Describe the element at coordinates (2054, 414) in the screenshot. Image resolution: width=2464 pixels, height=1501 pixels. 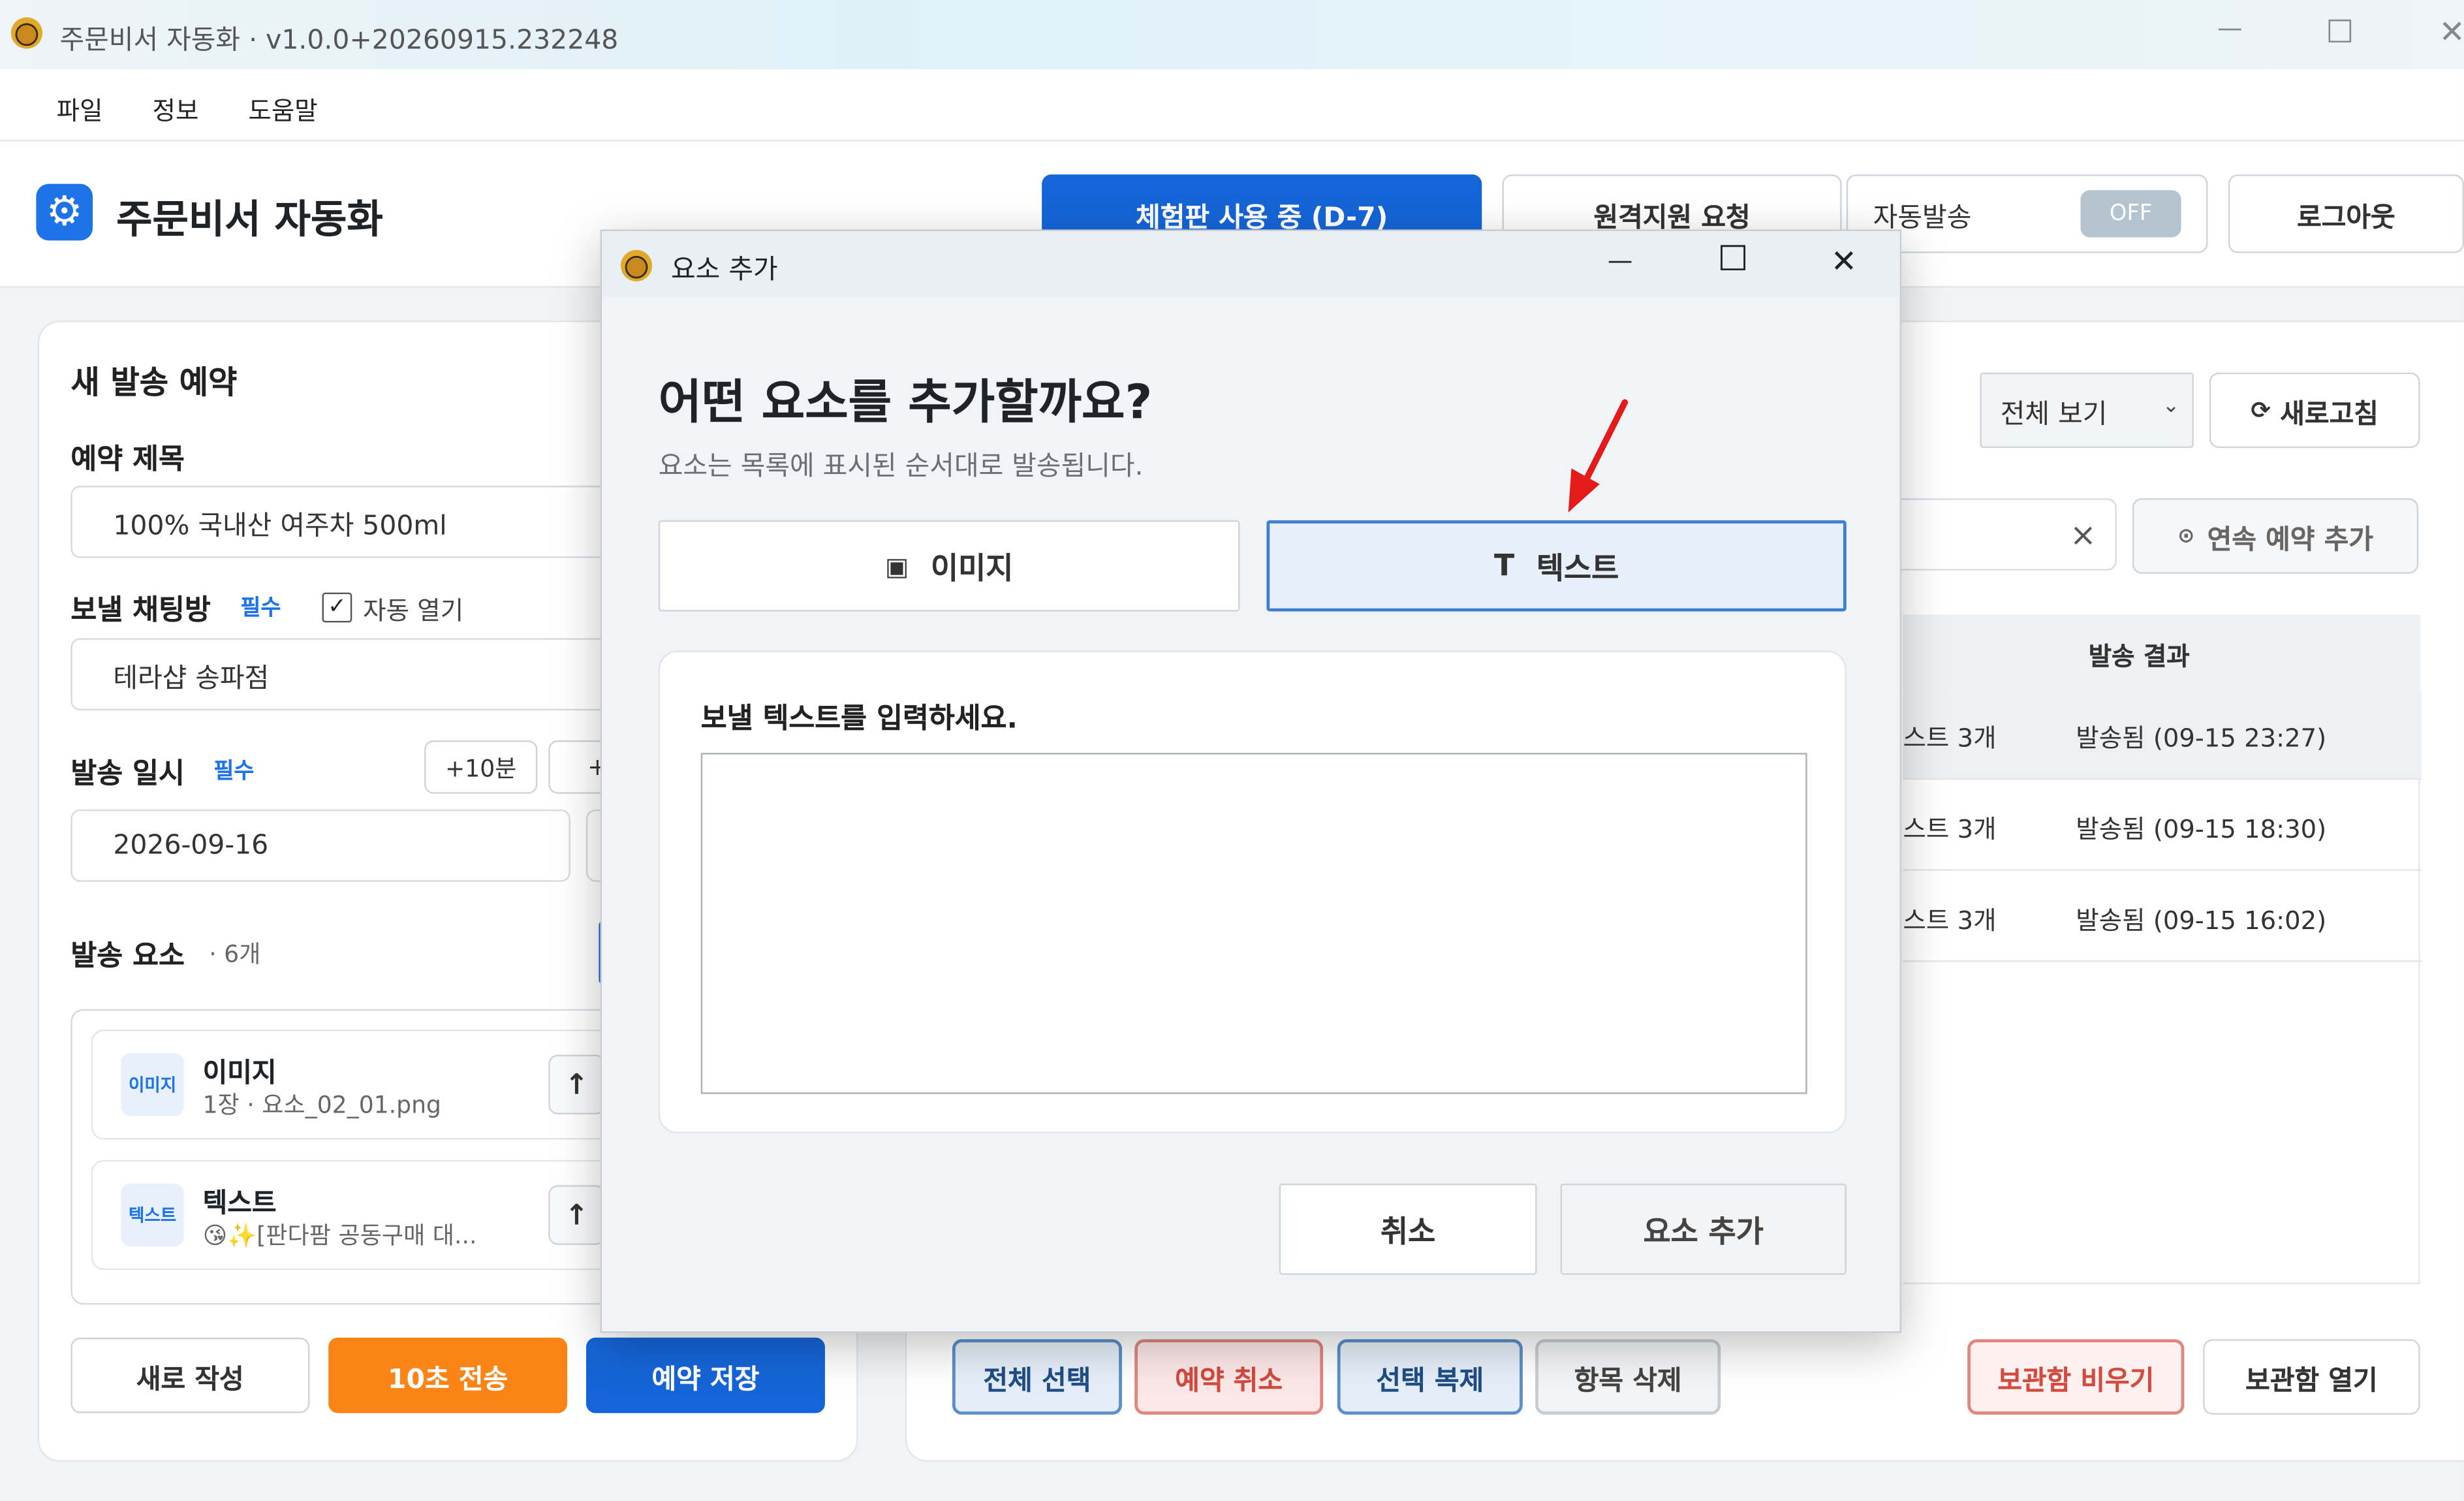
I see `filter-value: 전체 보기` at that location.